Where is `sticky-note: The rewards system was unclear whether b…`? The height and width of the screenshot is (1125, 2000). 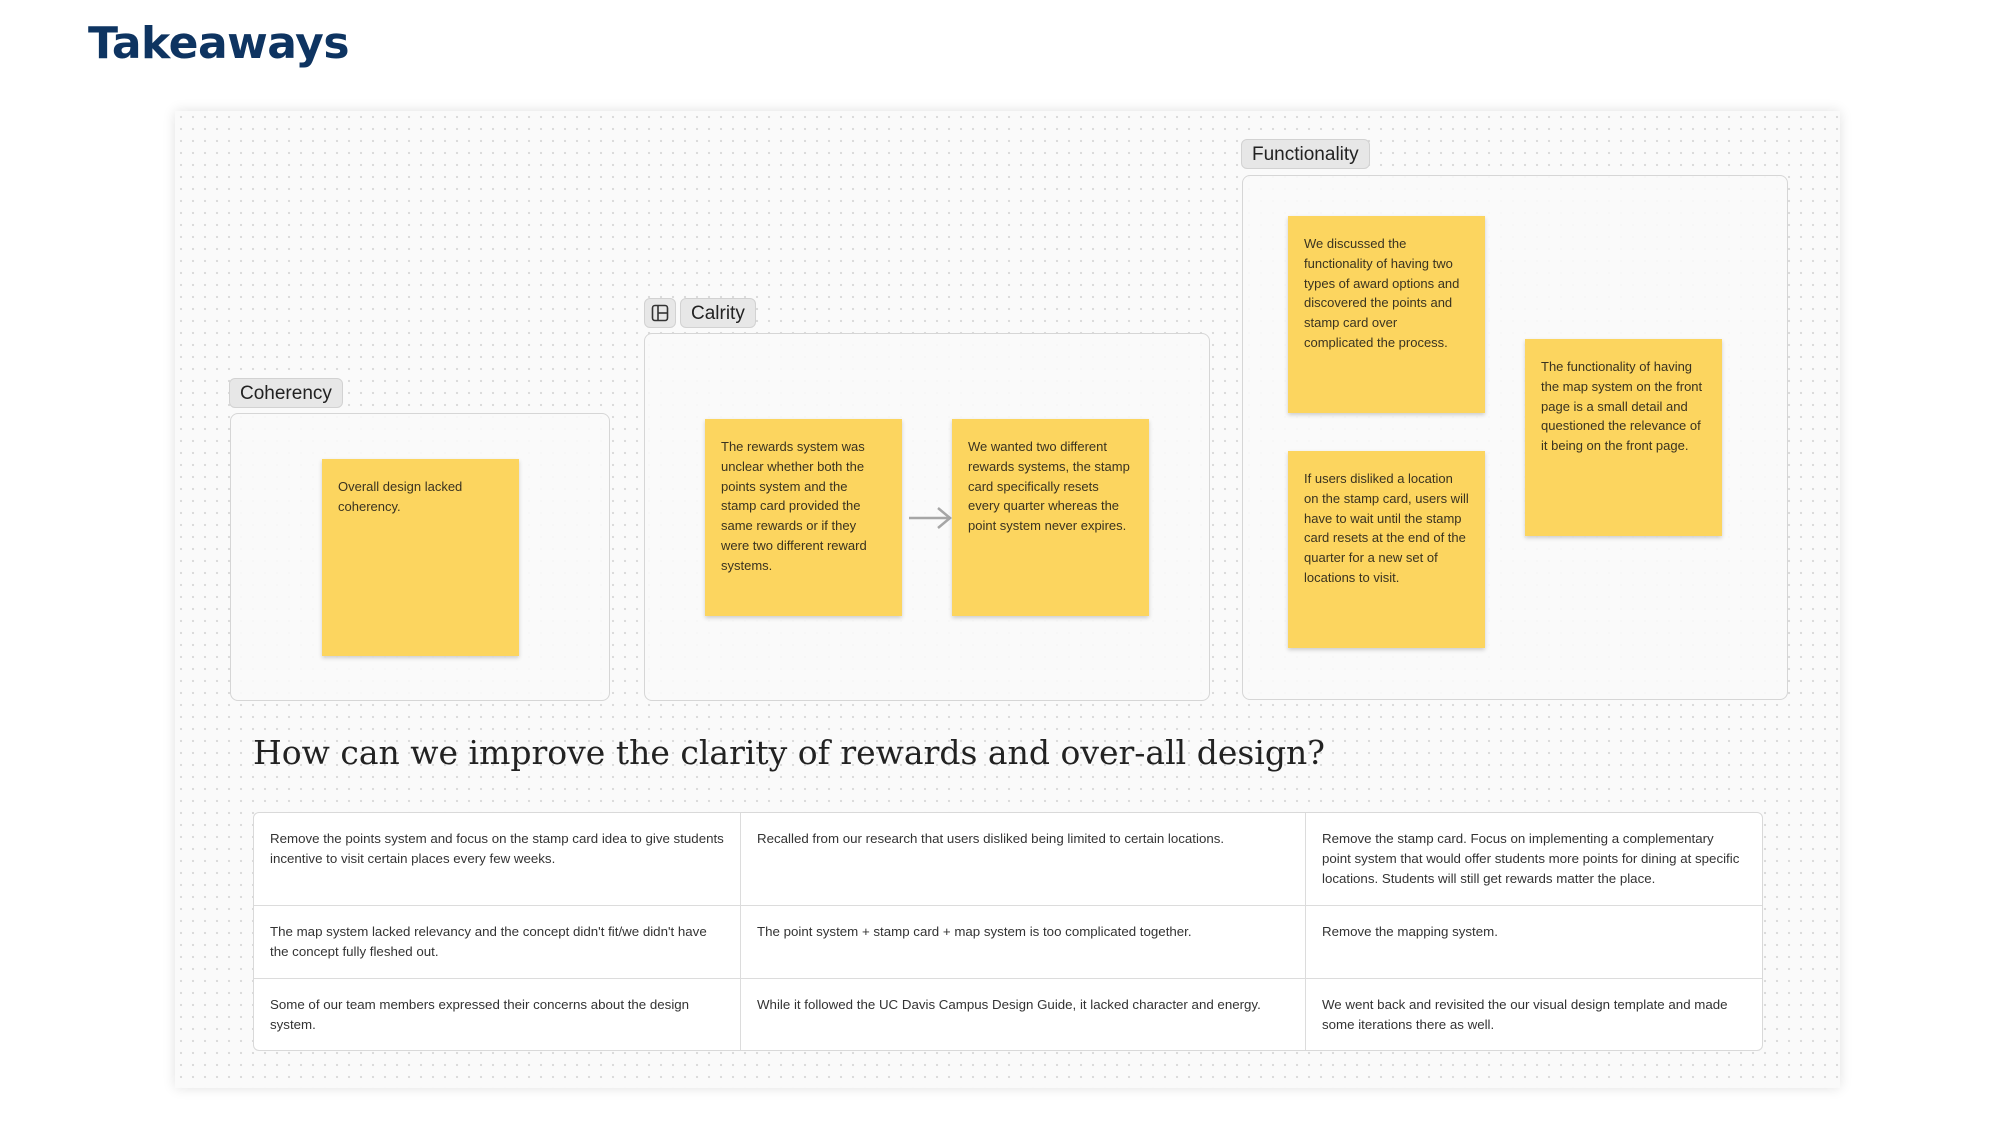
sticky-note: The rewards system was unclear whether b… is located at coordinates (803, 517).